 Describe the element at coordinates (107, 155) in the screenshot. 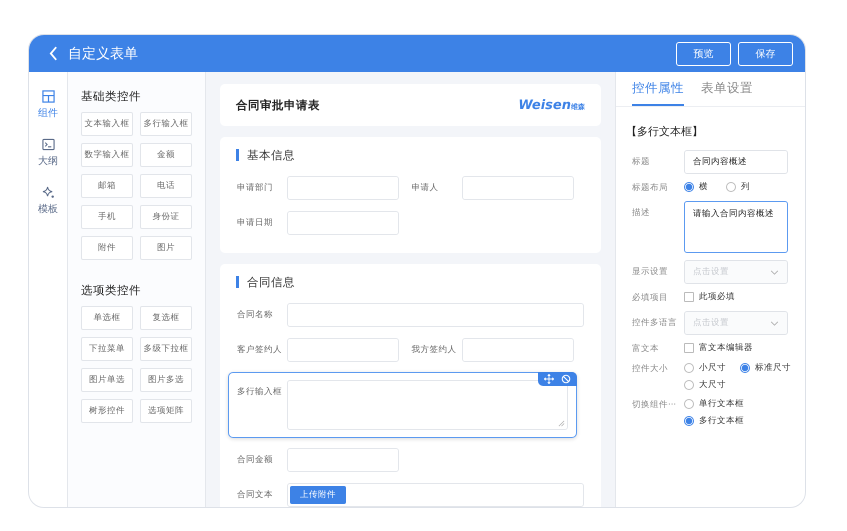

I see `component-tile: 数字输入框` at that location.